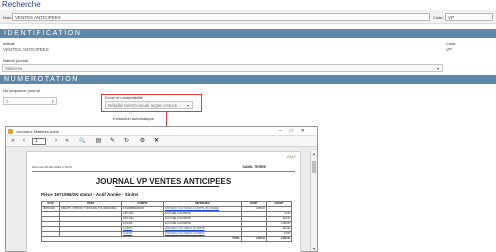 Image resolution: width=496 pixels, height=252 pixels. I want to click on intitule-label: Intitulé, so click(9, 43).